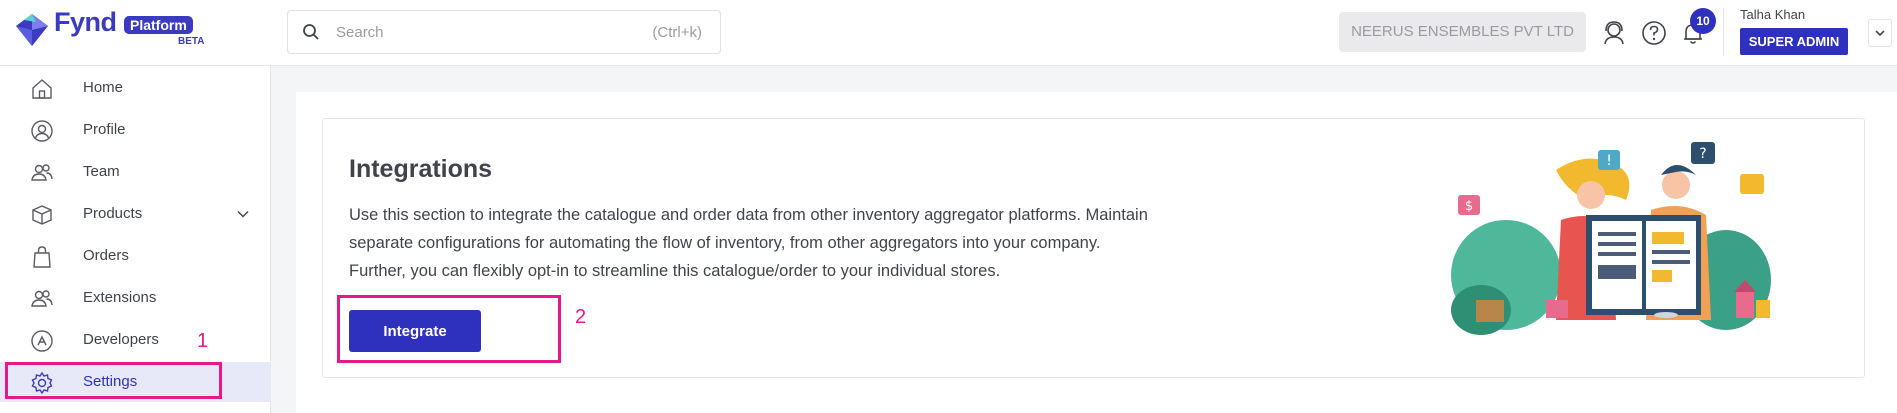  Describe the element at coordinates (191, 41) in the screenshot. I see `logo-beta-tag: BETA` at that location.